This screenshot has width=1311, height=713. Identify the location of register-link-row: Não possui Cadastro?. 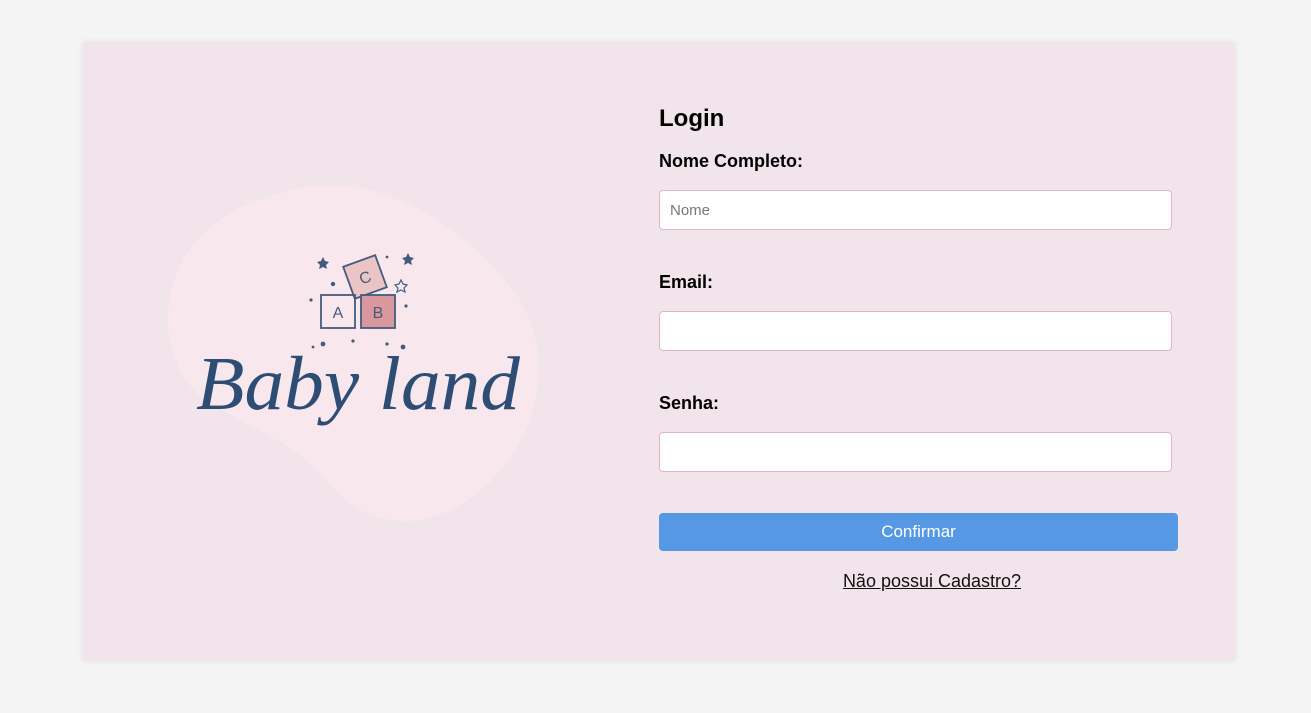
(932, 581).